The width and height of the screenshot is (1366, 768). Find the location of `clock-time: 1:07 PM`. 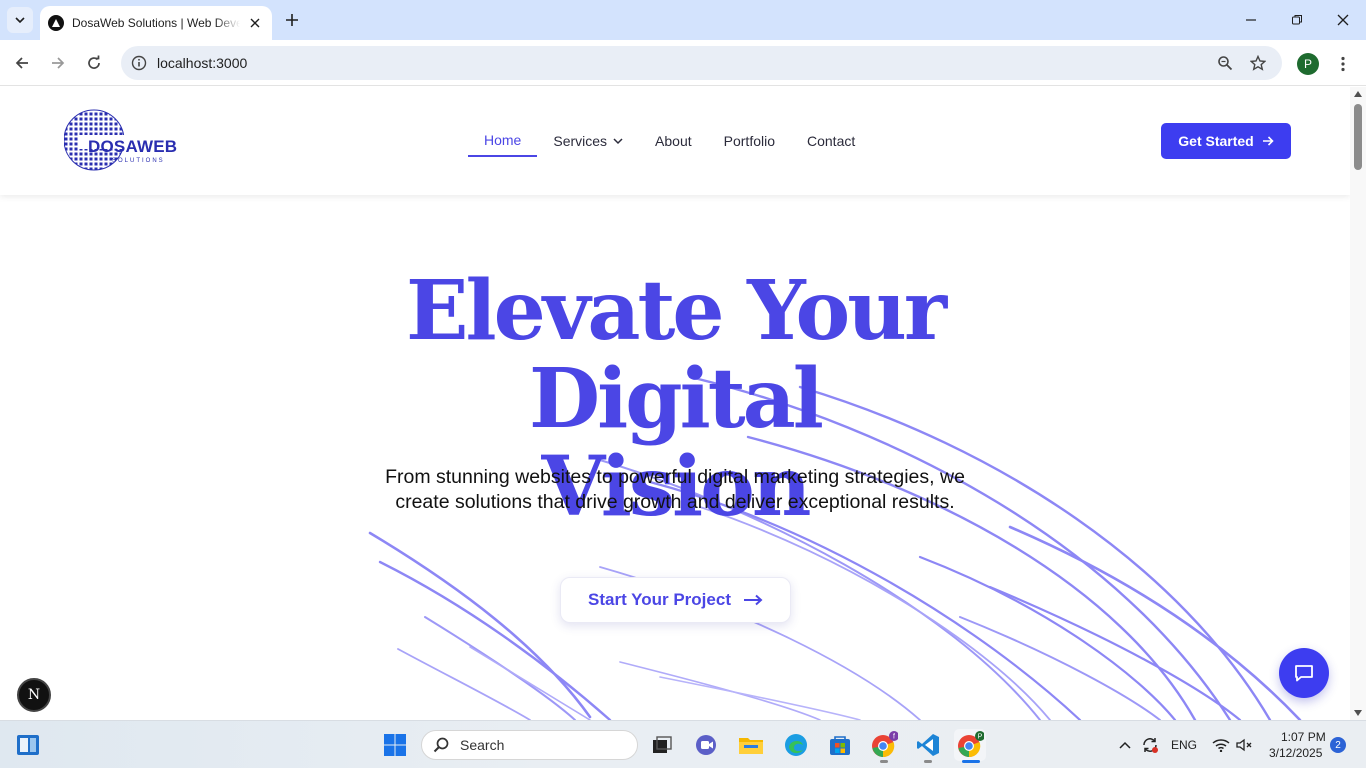

clock-time: 1:07 PM is located at coordinates (1303, 737).